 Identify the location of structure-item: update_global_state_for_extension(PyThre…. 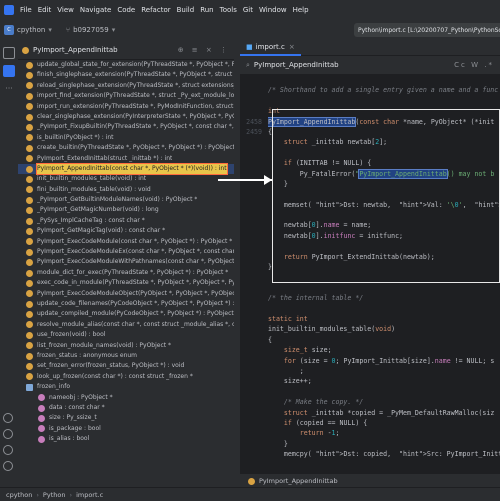
(126, 65).